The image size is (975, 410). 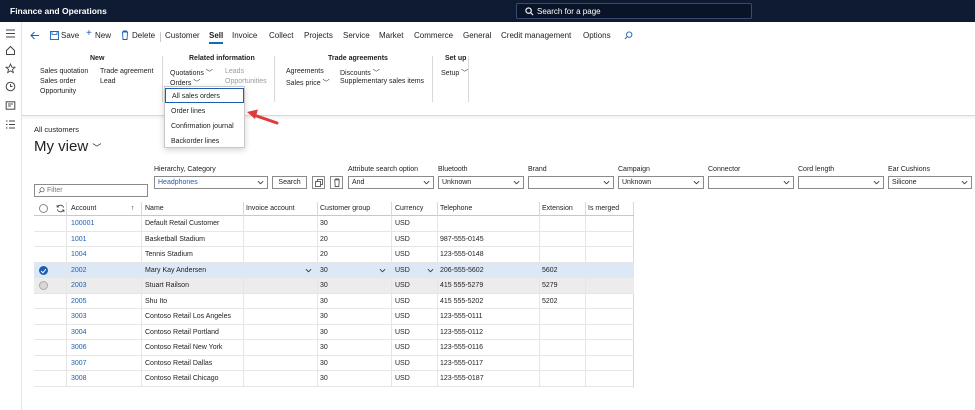 What do you see at coordinates (318, 35) in the screenshot?
I see `tab-projects: Projects` at bounding box center [318, 35].